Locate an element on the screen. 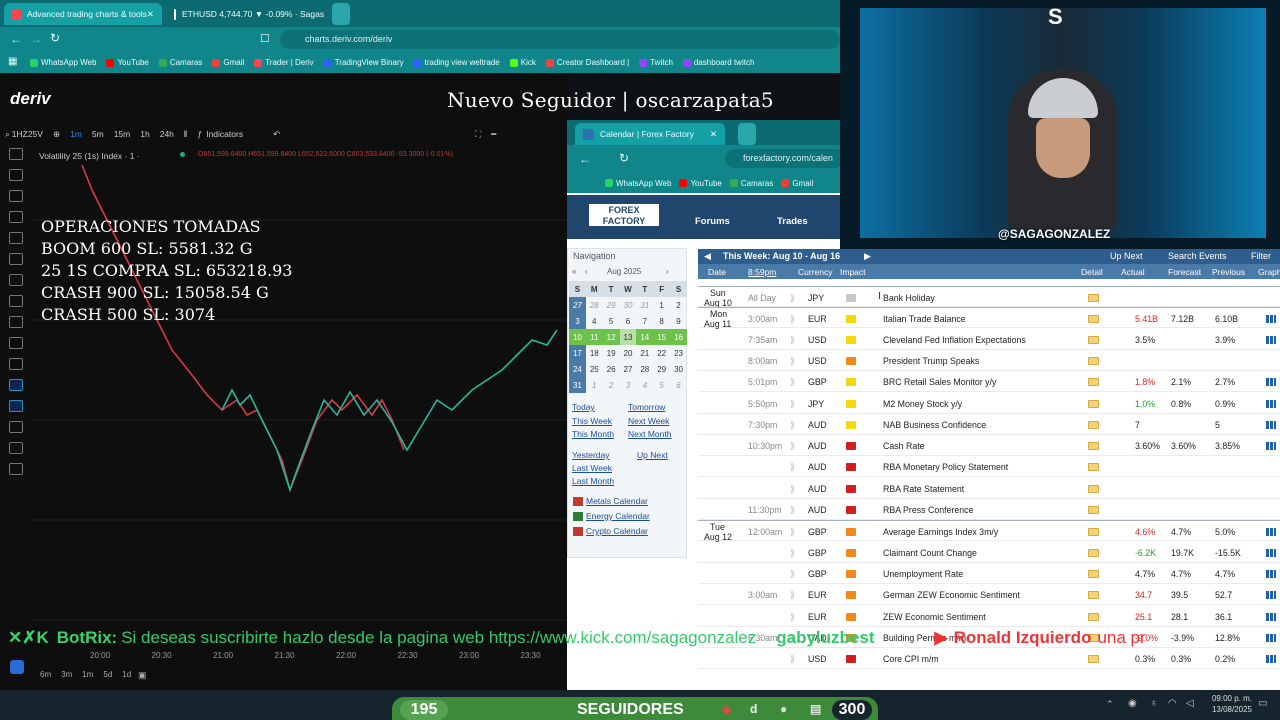  up-next-button: Up Next is located at coordinates (1126, 256).